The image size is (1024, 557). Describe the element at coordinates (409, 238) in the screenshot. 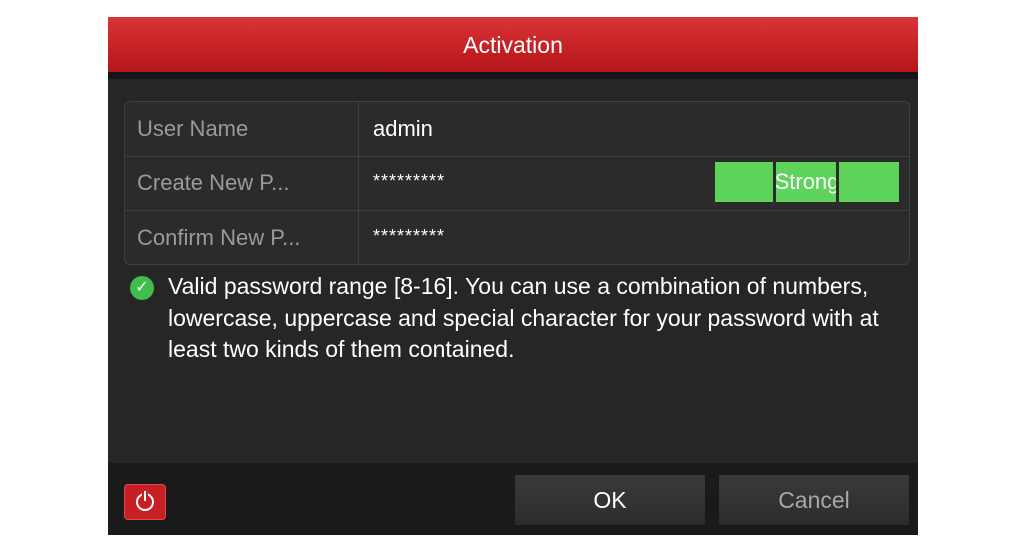

I see `confirm-password-field: *********` at that location.